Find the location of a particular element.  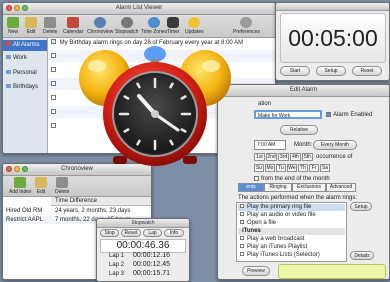

delete-alarm-button: Delete is located at coordinates (50, 26).